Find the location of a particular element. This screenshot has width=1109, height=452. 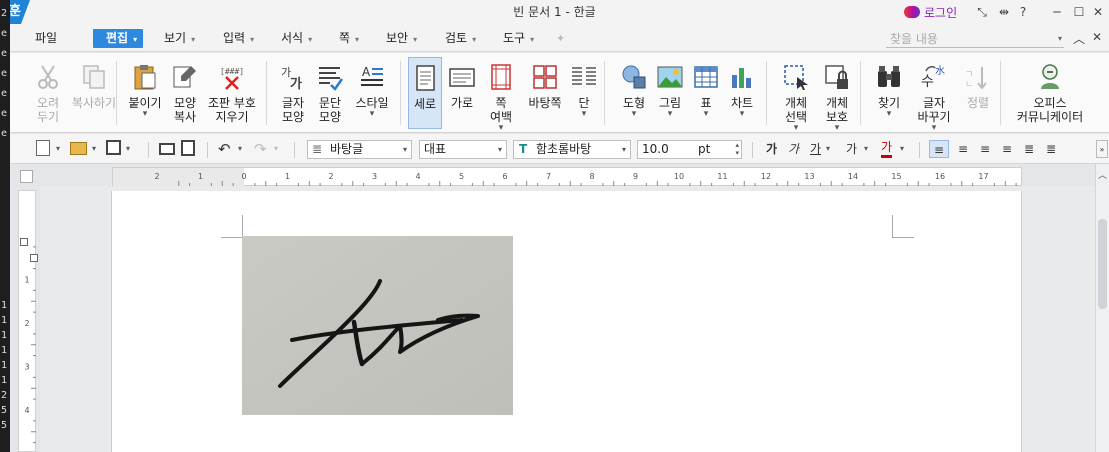

italic-icon: 가 is located at coordinates (793, 149).